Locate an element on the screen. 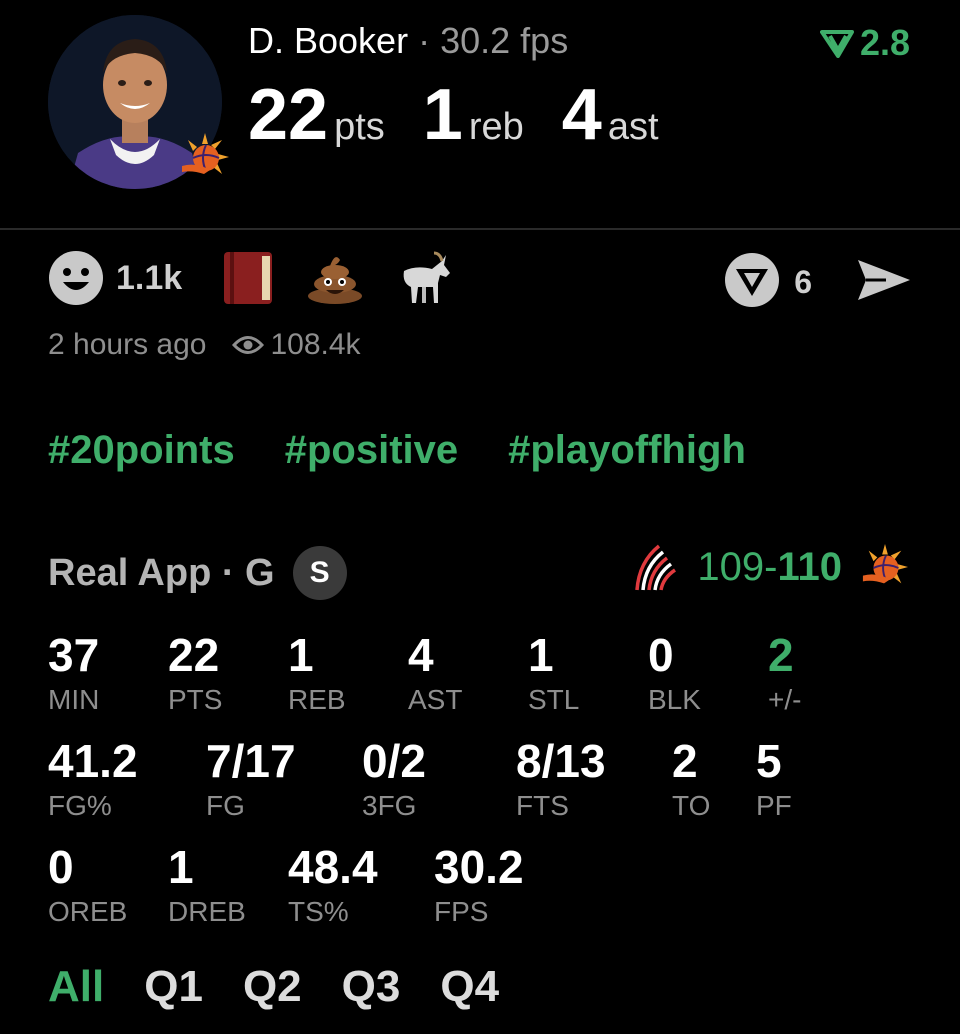 The height and width of the screenshot is (1034, 960). headline-ast-unit: ast is located at coordinates (633, 127).